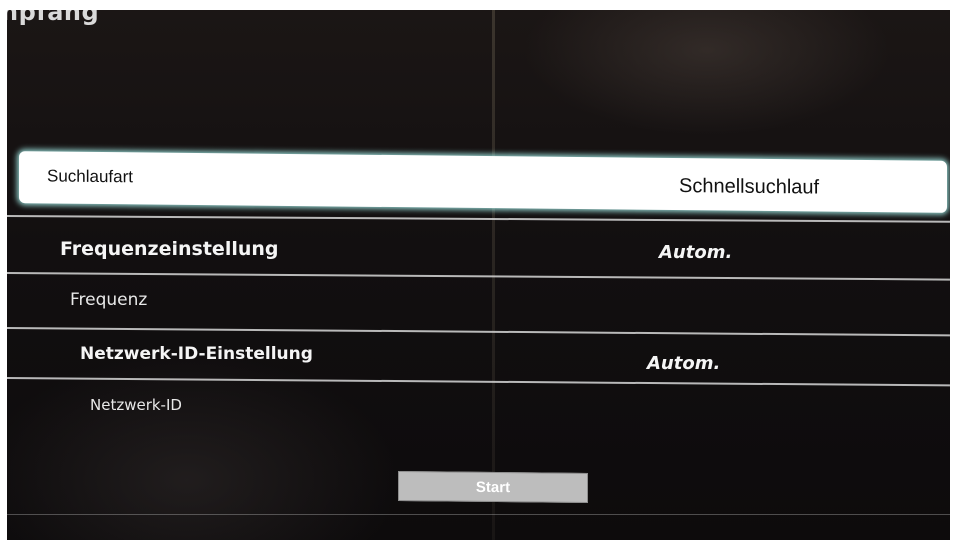 The height and width of the screenshot is (547, 958). I want to click on divider, so click(478, 514).